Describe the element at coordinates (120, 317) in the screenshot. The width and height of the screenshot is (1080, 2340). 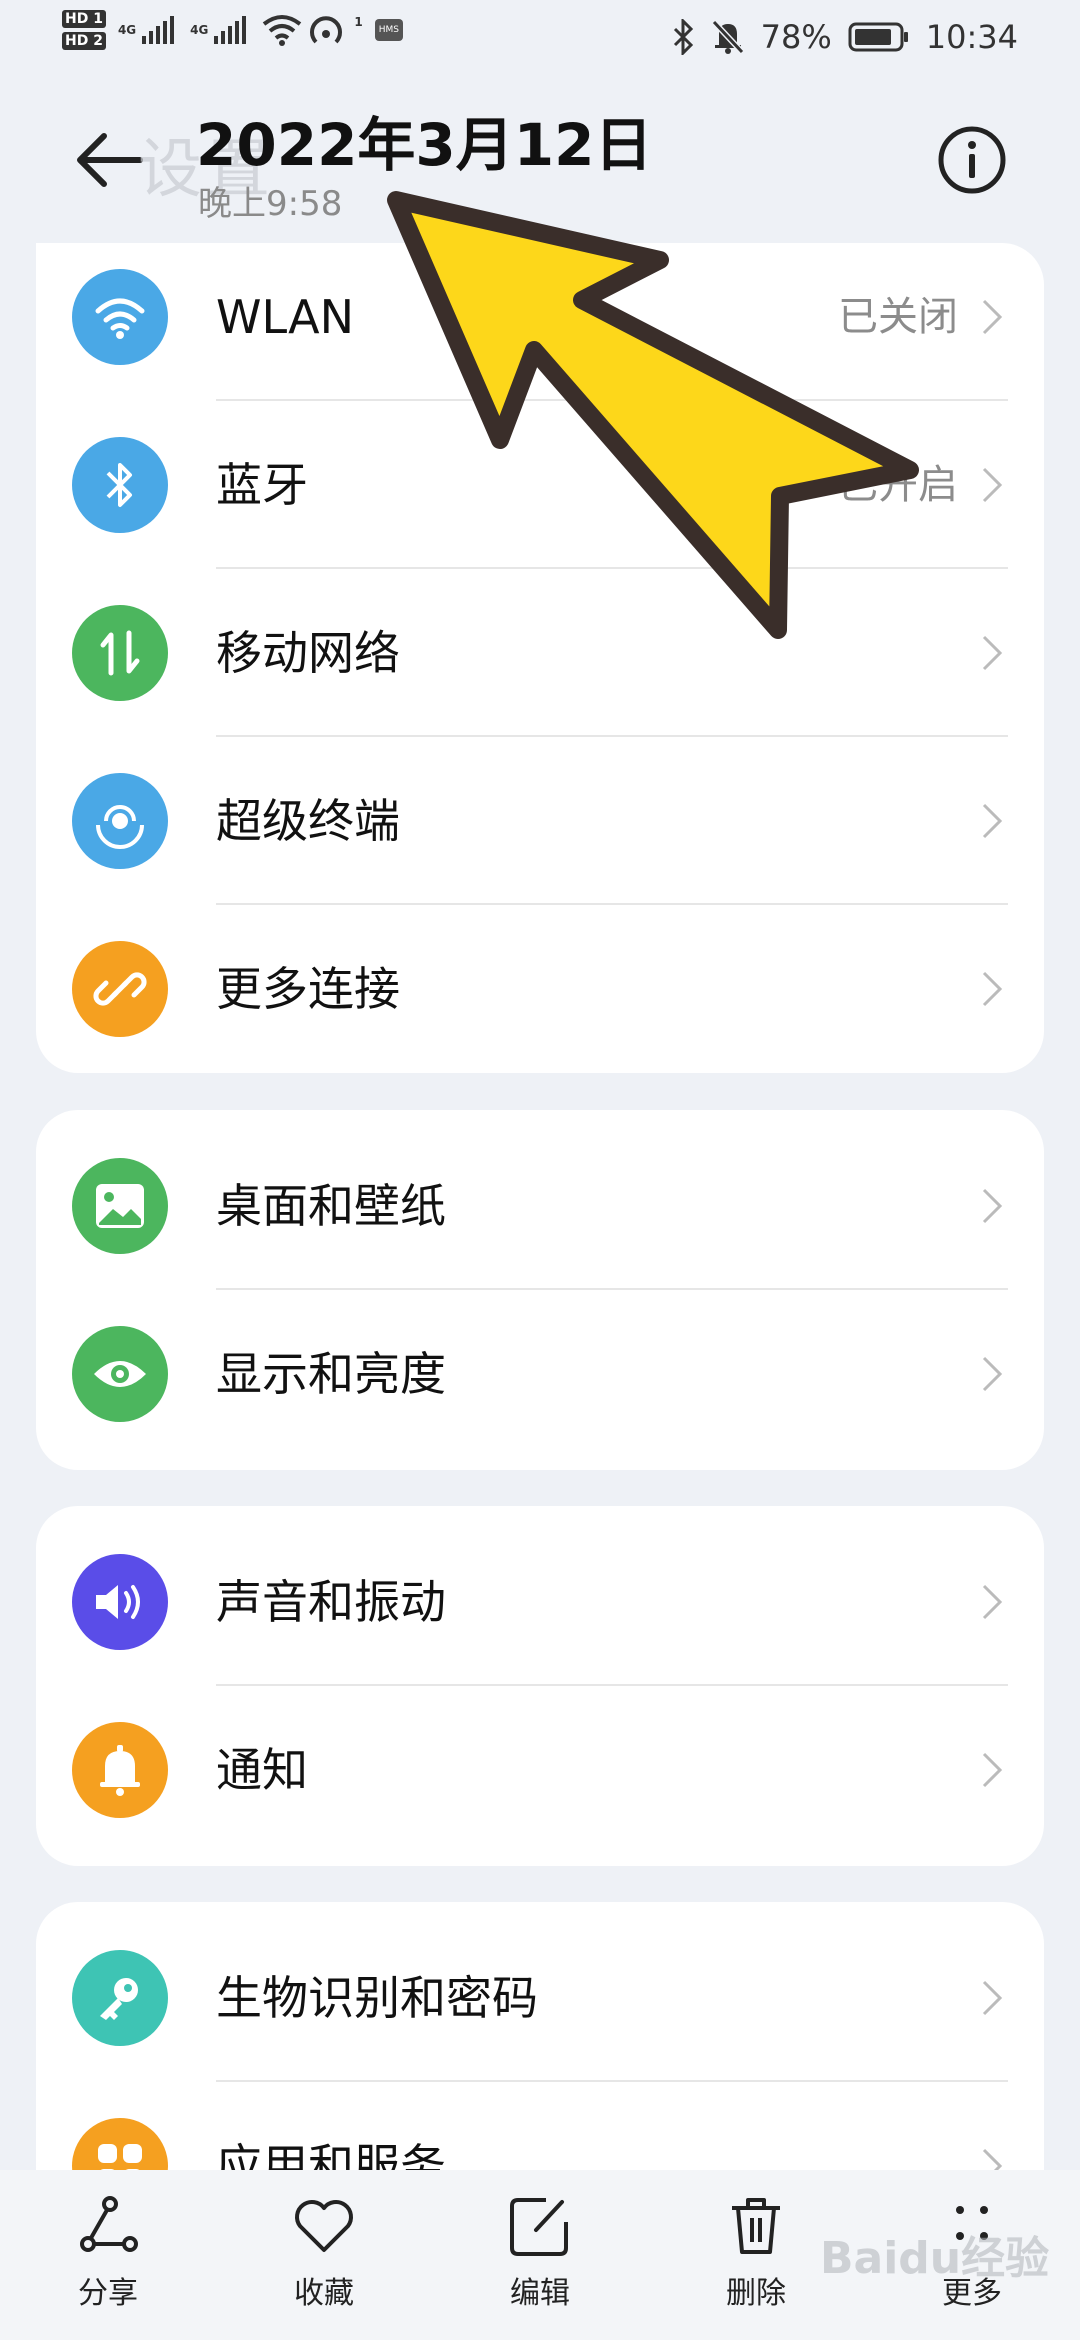
I see `wifi-icon` at that location.